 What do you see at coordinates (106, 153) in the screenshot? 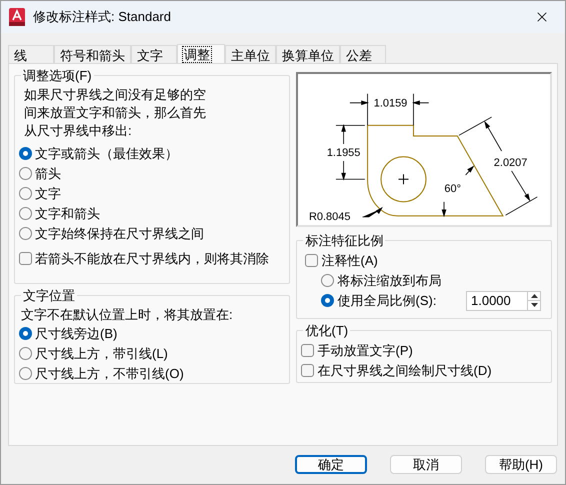
I see `radio-label: 文字或箭头（最佳效果）` at bounding box center [106, 153].